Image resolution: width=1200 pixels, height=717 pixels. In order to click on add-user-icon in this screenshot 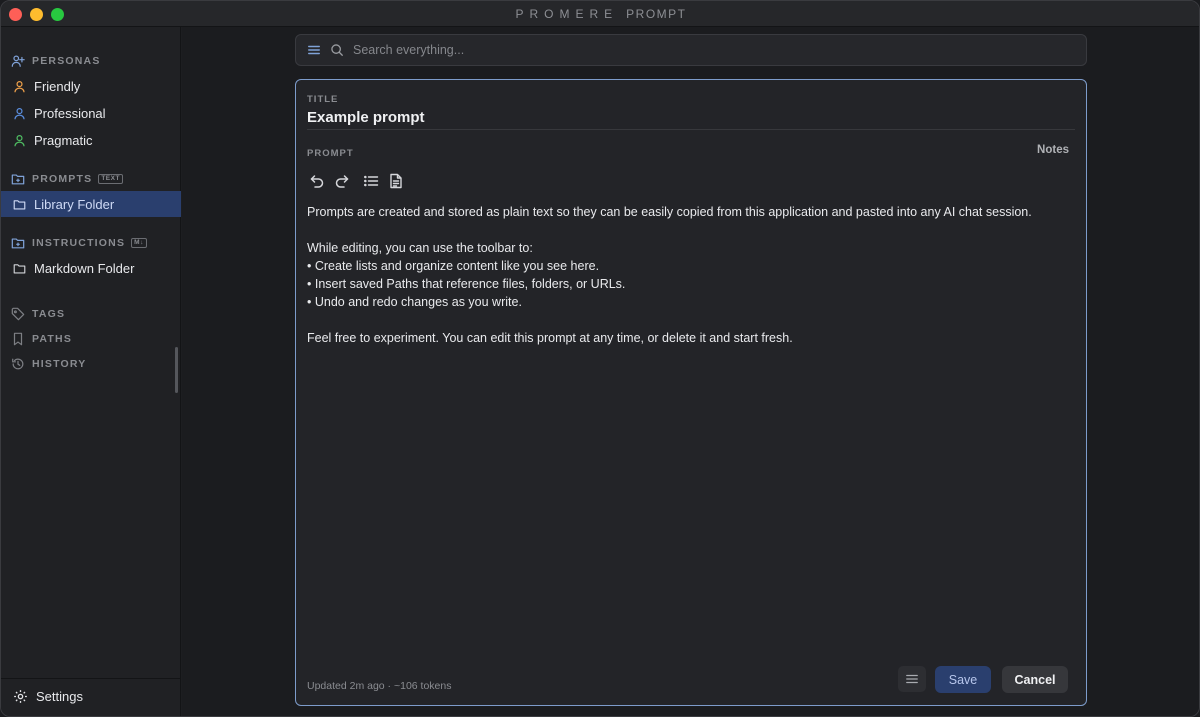, I will do `click(18, 61)`.